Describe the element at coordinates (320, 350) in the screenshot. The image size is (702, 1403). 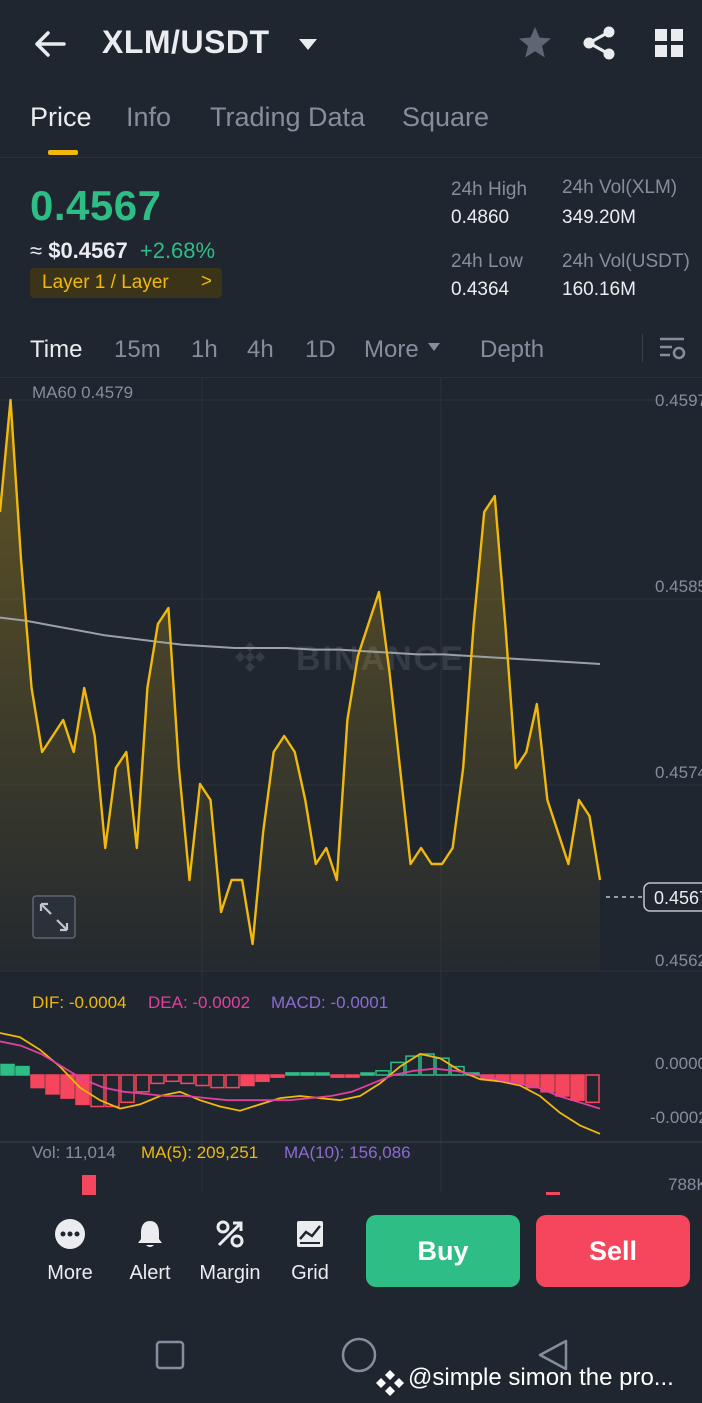
I see `tf-1d: 1D` at that location.